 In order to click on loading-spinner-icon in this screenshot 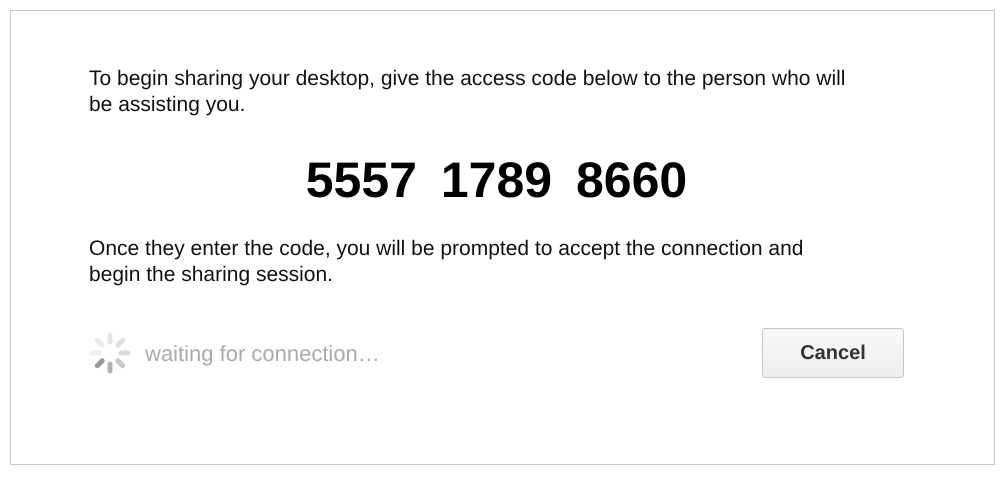, I will do `click(110, 353)`.